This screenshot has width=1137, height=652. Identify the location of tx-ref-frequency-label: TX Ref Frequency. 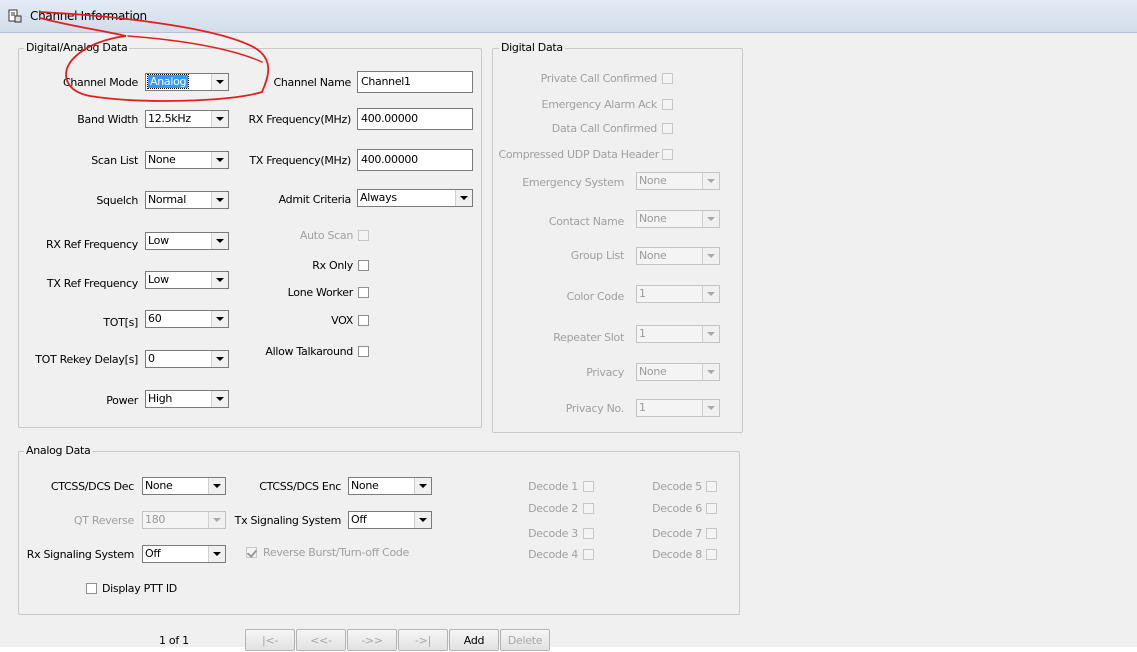
(92, 283).